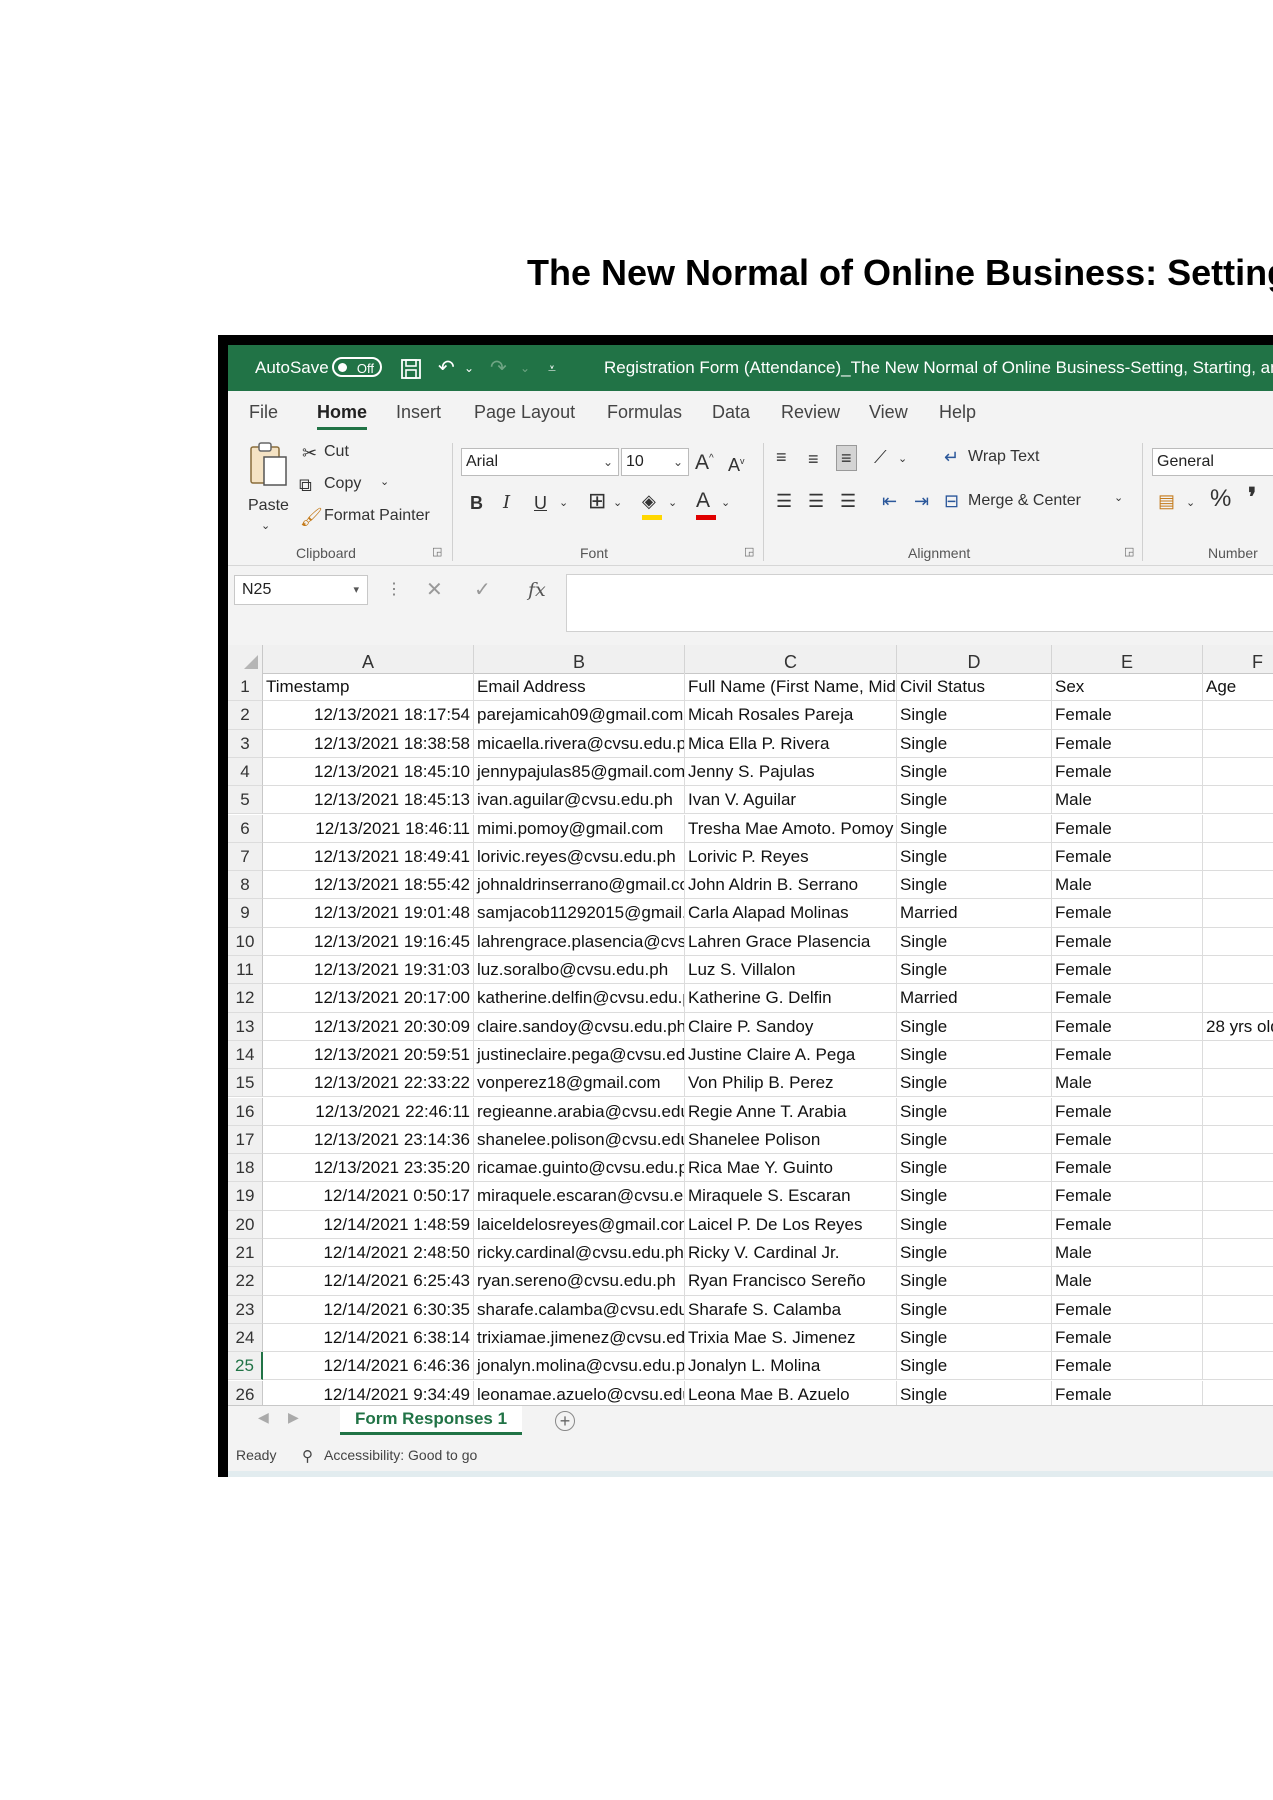 The image size is (1273, 1800). What do you see at coordinates (357, 367) in the screenshot?
I see `autosave-toggle: Off` at bounding box center [357, 367].